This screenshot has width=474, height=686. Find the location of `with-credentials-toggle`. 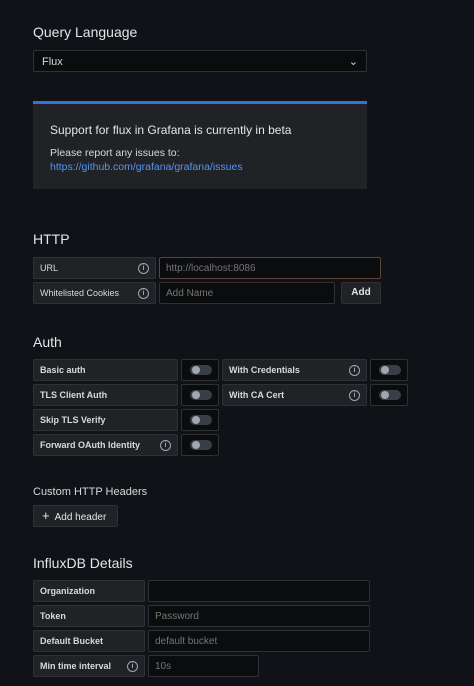

with-credentials-toggle is located at coordinates (389, 370).